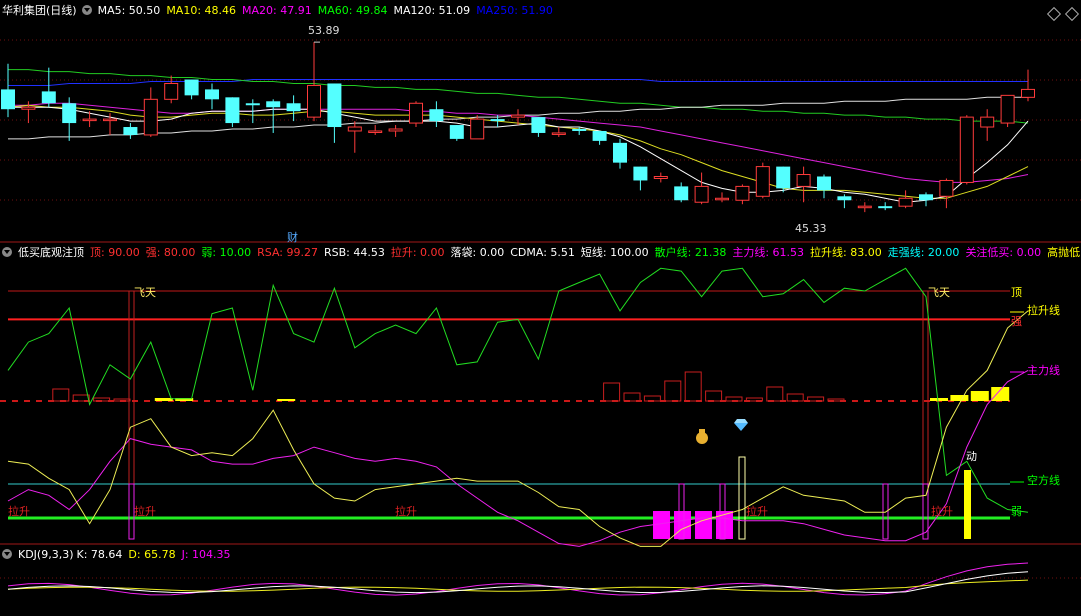 This screenshot has height=616, width=1081. I want to click on qiang-label: 强, so click(1016, 321).